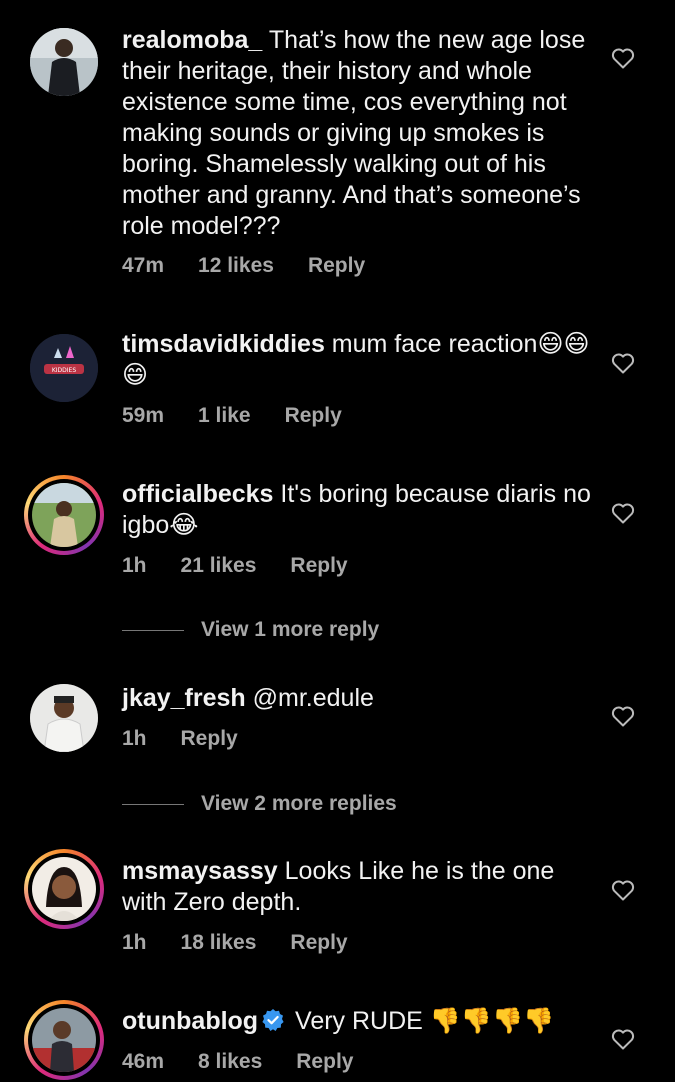 The width and height of the screenshot is (675, 1082). I want to click on likes-count: 21 likes, so click(219, 565).